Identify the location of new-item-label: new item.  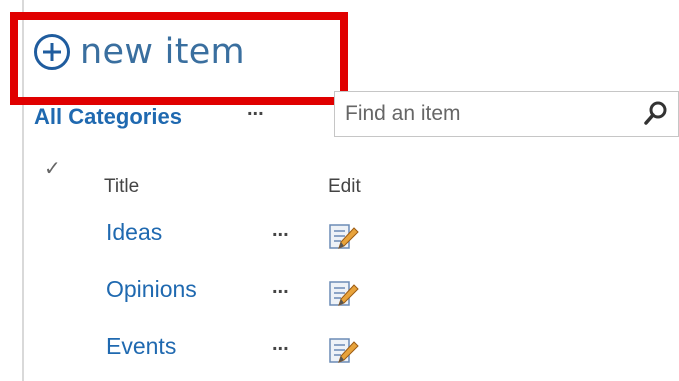
(162, 52).